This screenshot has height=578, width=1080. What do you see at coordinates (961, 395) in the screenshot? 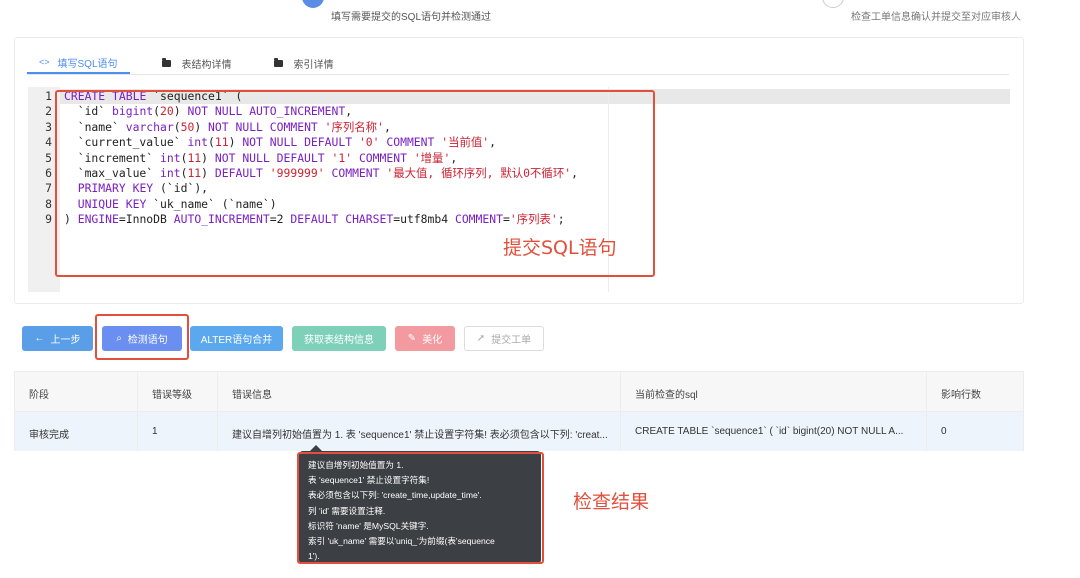
I see `header-affected-rows: 影响行数` at bounding box center [961, 395].